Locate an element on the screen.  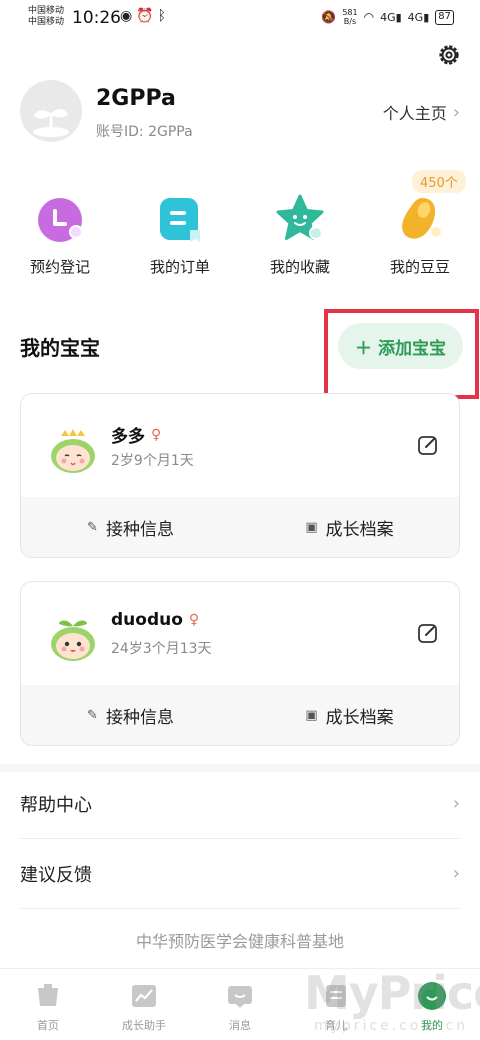
order-icon is located at coordinates (180, 220).